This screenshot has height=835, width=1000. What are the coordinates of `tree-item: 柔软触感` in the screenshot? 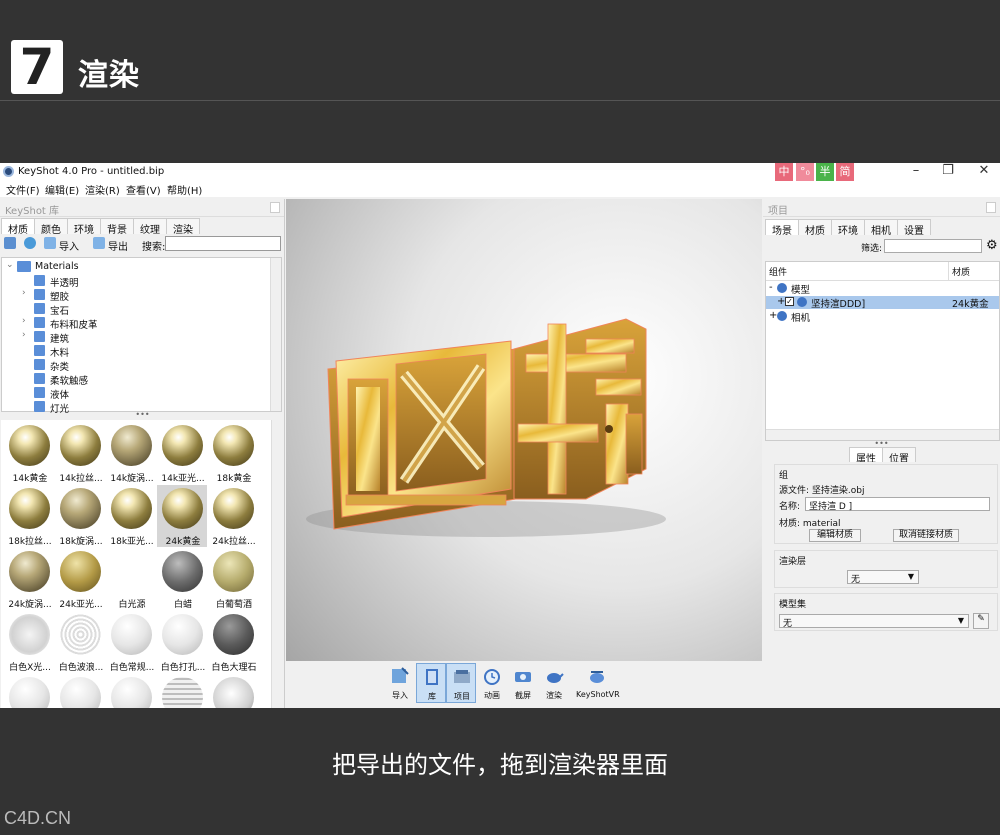 It's located at (134, 379).